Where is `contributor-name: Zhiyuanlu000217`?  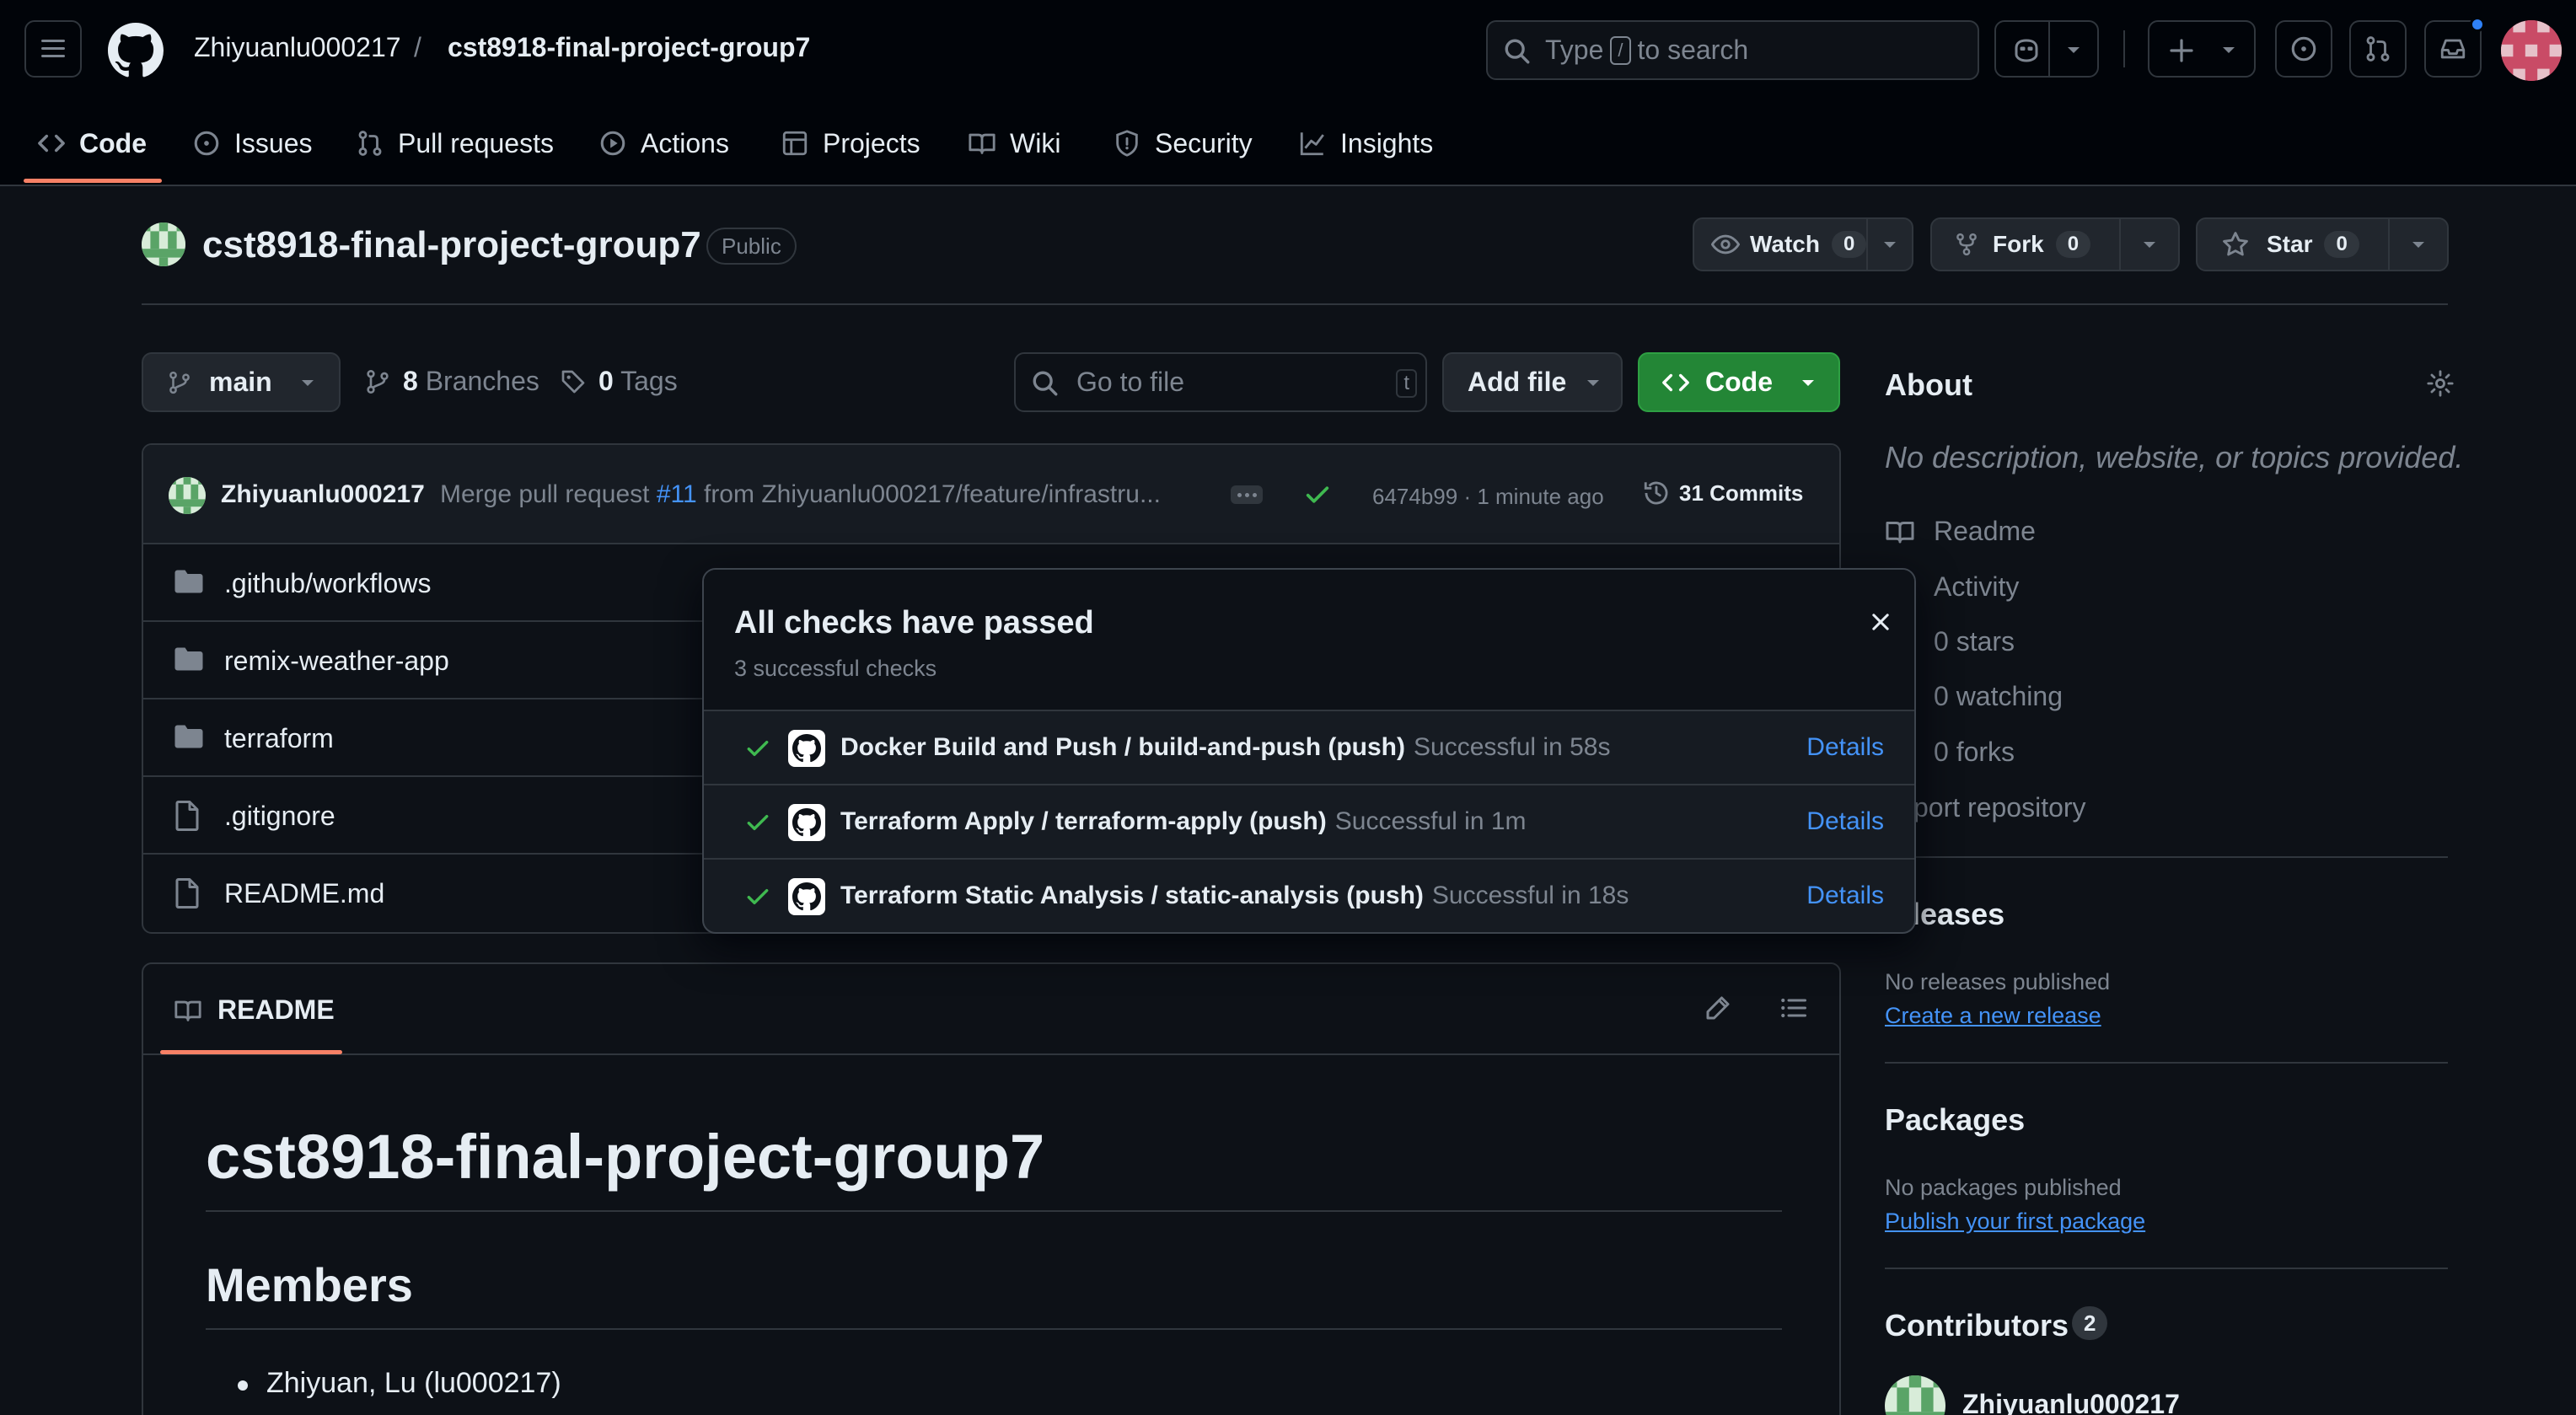 contributor-name: Zhiyuanlu000217 is located at coordinates (2071, 1402).